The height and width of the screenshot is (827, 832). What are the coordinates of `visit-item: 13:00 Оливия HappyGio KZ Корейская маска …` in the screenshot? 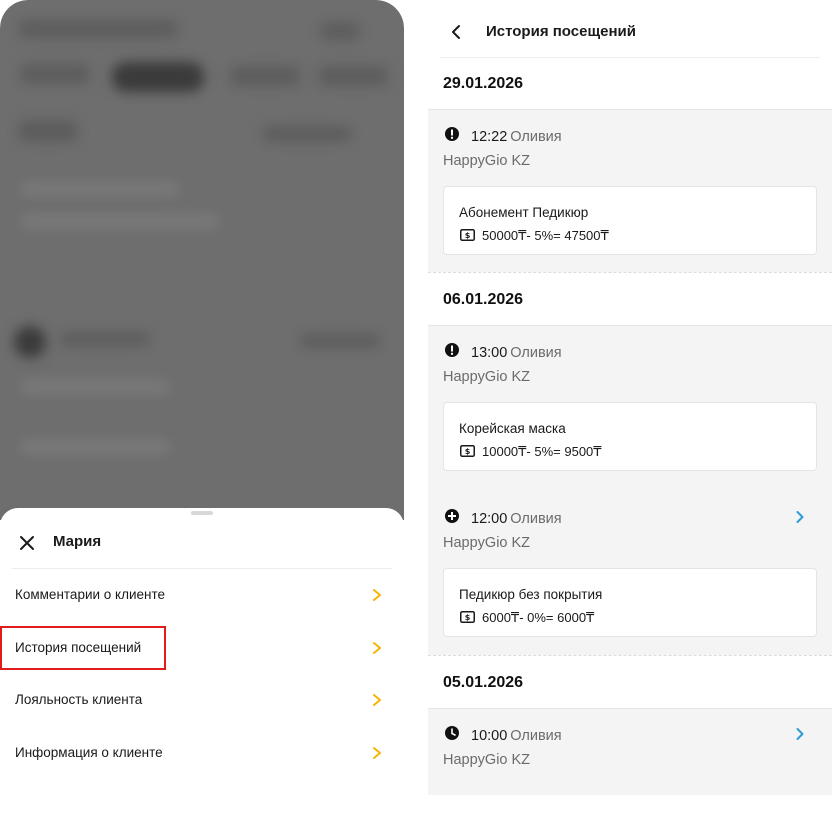 It's located at (630, 398).